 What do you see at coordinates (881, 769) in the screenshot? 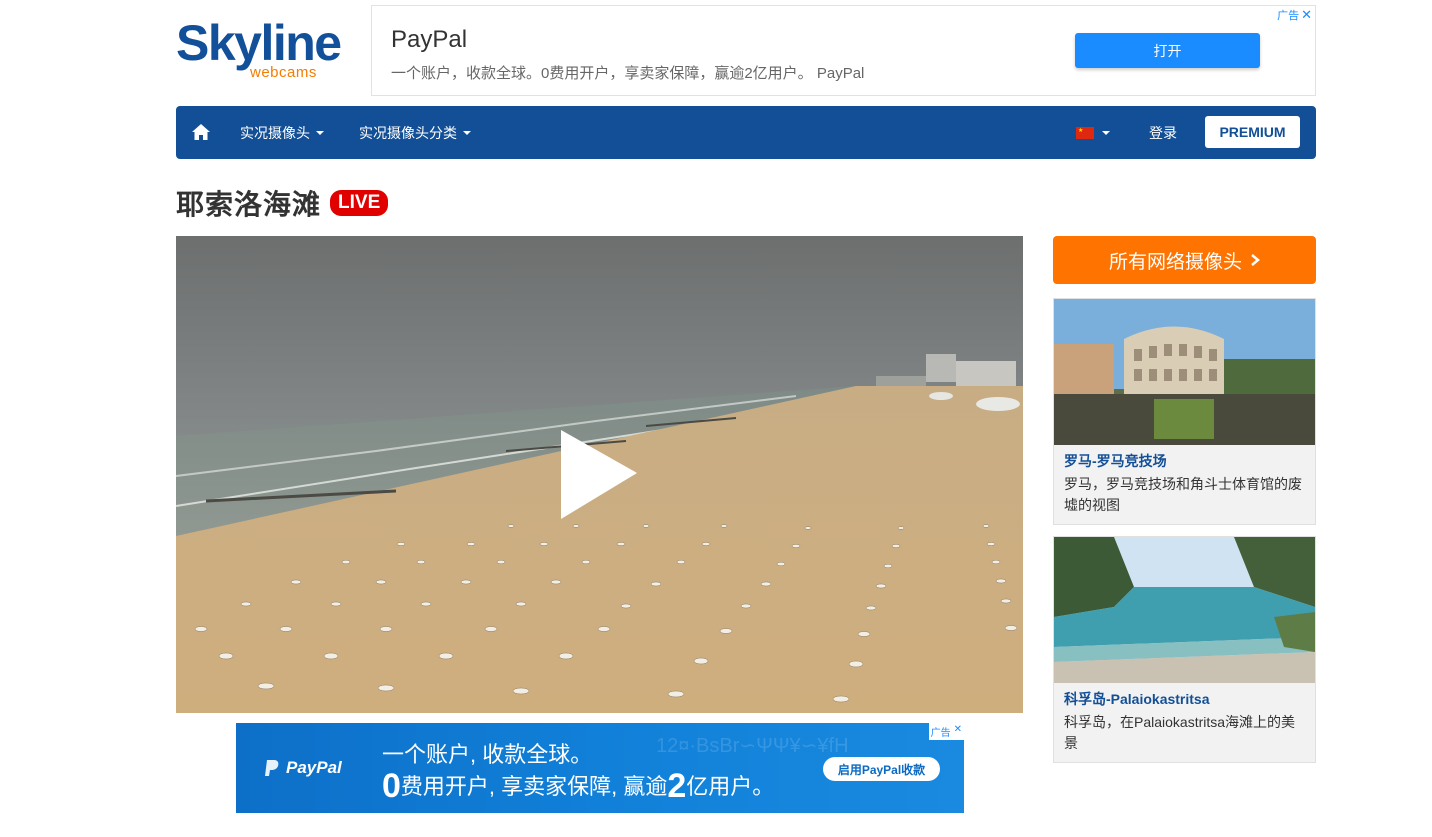
I see `bottom-ad-cta-button: 启用PayPal收款` at bounding box center [881, 769].